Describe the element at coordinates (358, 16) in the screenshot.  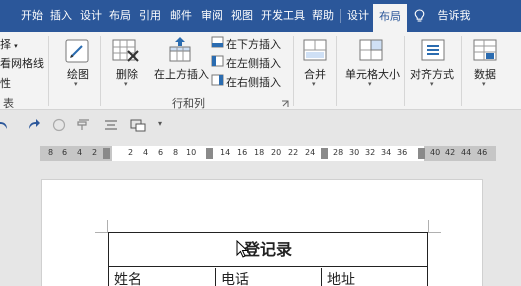
I see `tab-table-design: 设计` at that location.